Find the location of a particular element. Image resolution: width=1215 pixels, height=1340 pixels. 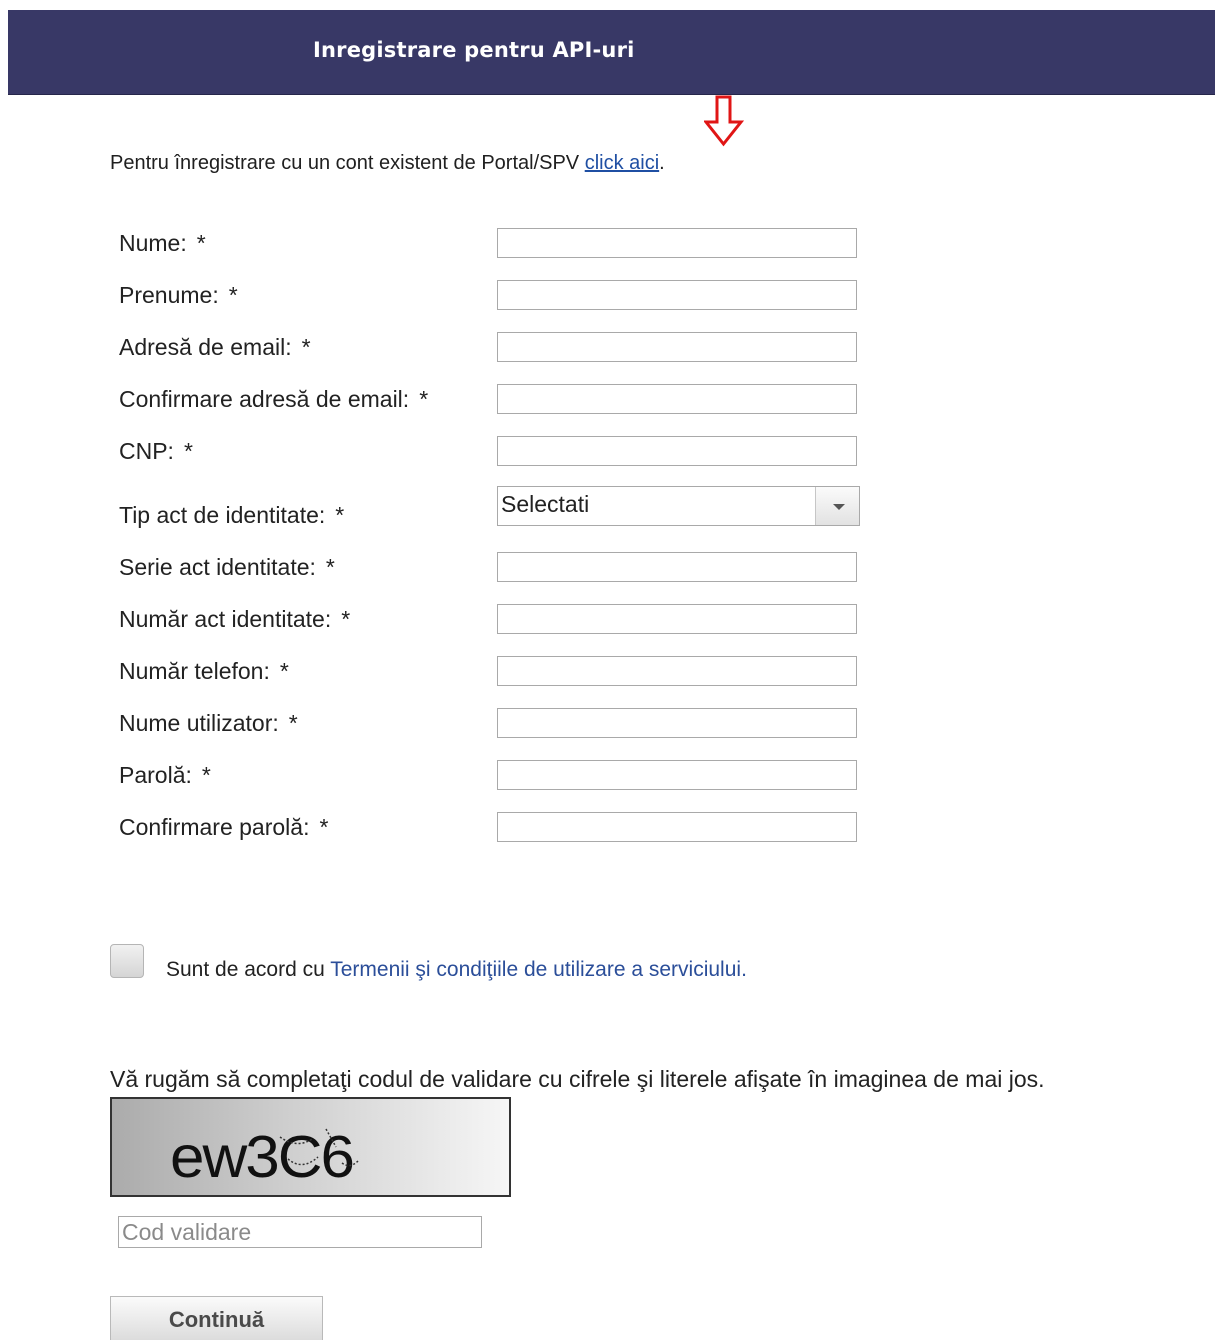

chevron-down-icon is located at coordinates (839, 507).